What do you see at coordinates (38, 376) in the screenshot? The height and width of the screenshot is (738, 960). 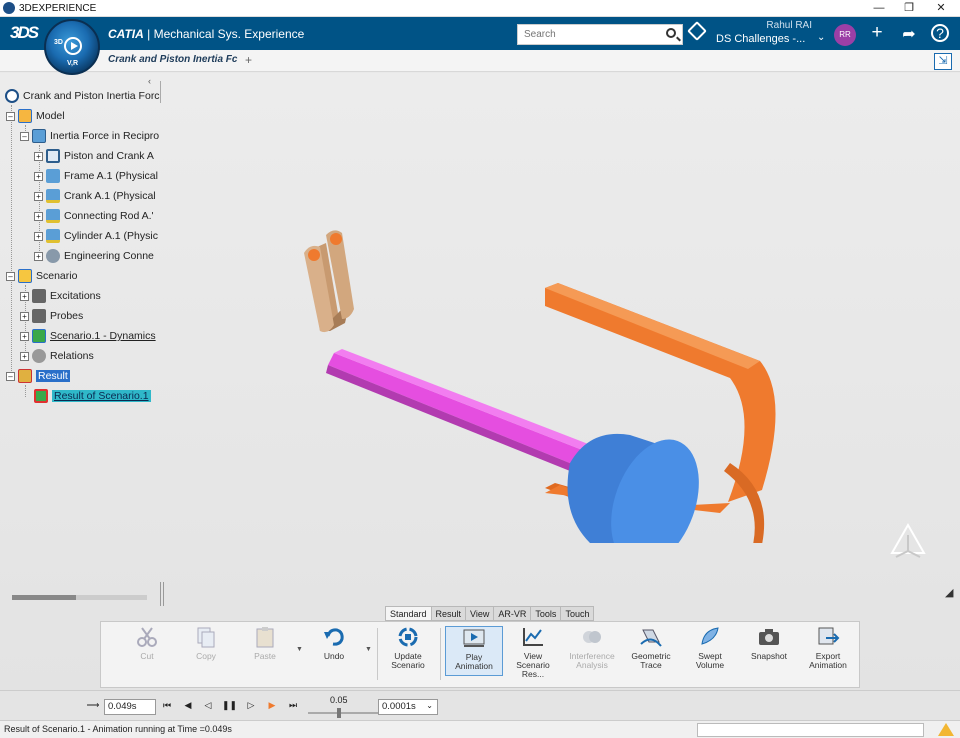 I see `tree-item-result: – Result` at bounding box center [38, 376].